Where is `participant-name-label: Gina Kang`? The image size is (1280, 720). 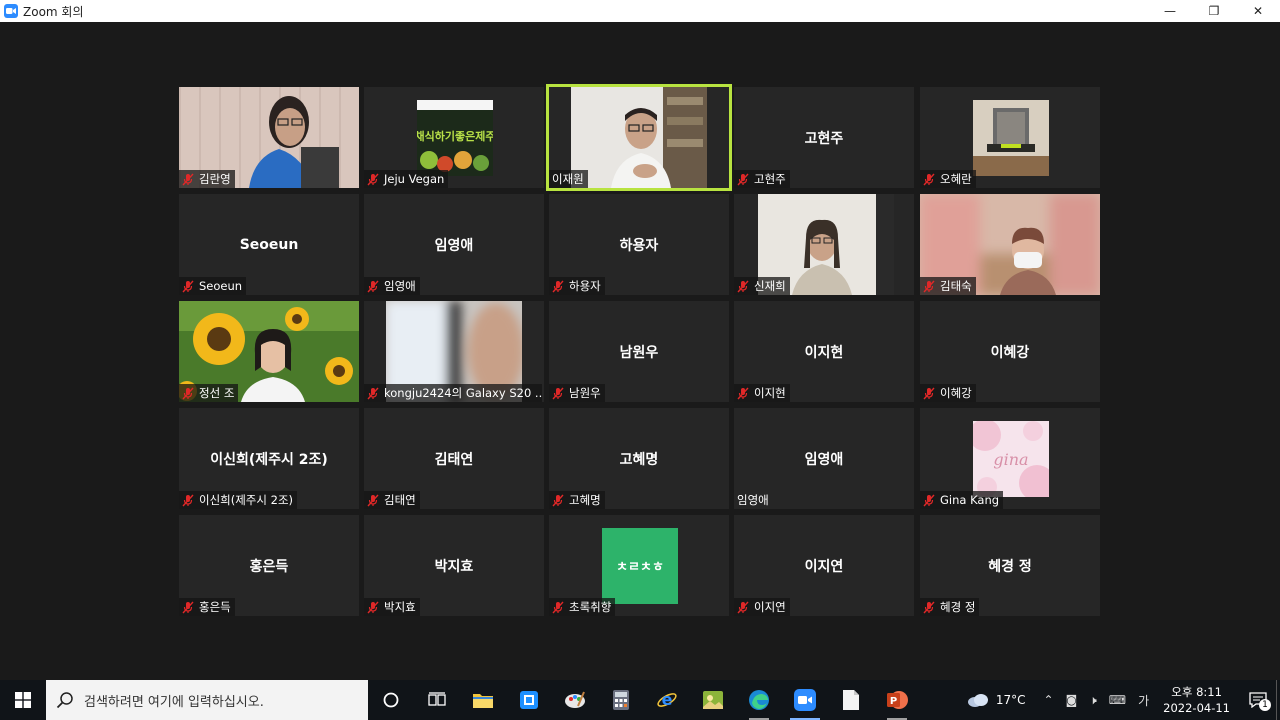
participant-name-label: Gina Kang is located at coordinates (962, 500).